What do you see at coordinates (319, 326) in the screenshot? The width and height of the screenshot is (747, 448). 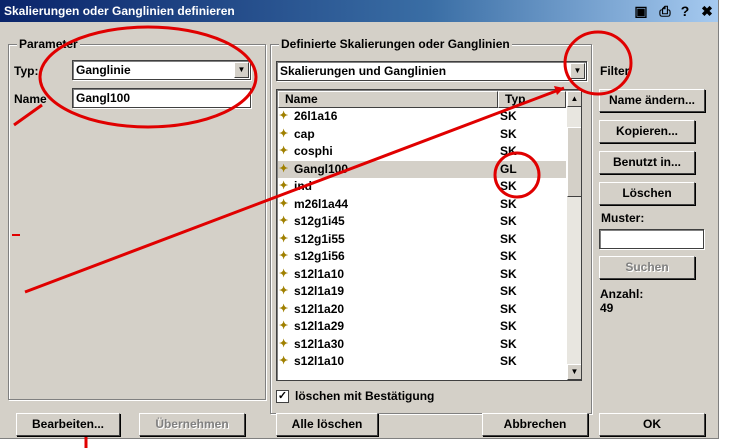 I see `row-name: s12l1a29` at bounding box center [319, 326].